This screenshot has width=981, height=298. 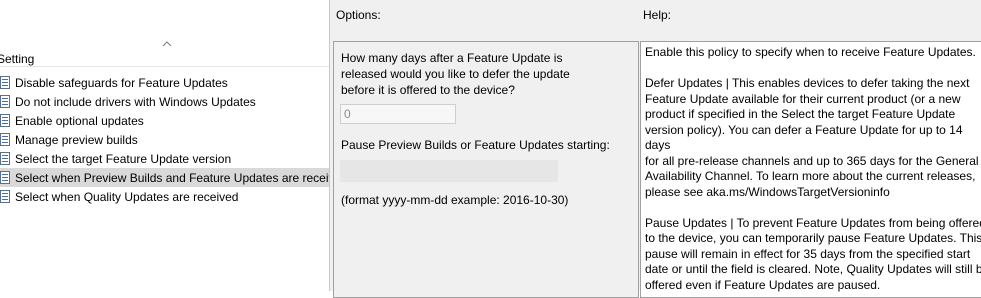 I want to click on defer-days-spinbox, so click(x=398, y=114).